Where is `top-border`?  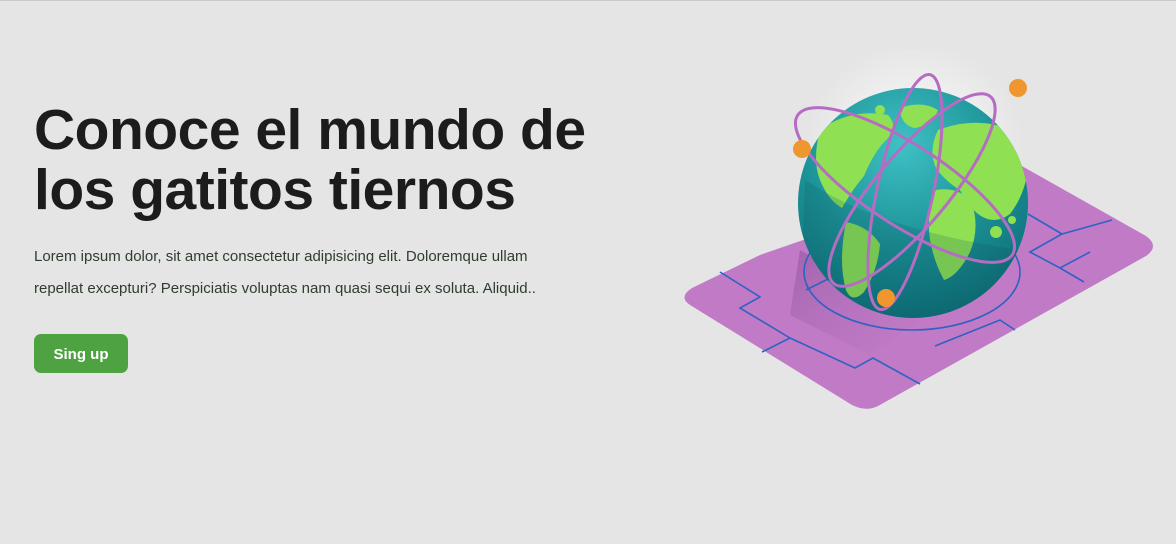 top-border is located at coordinates (588, 0).